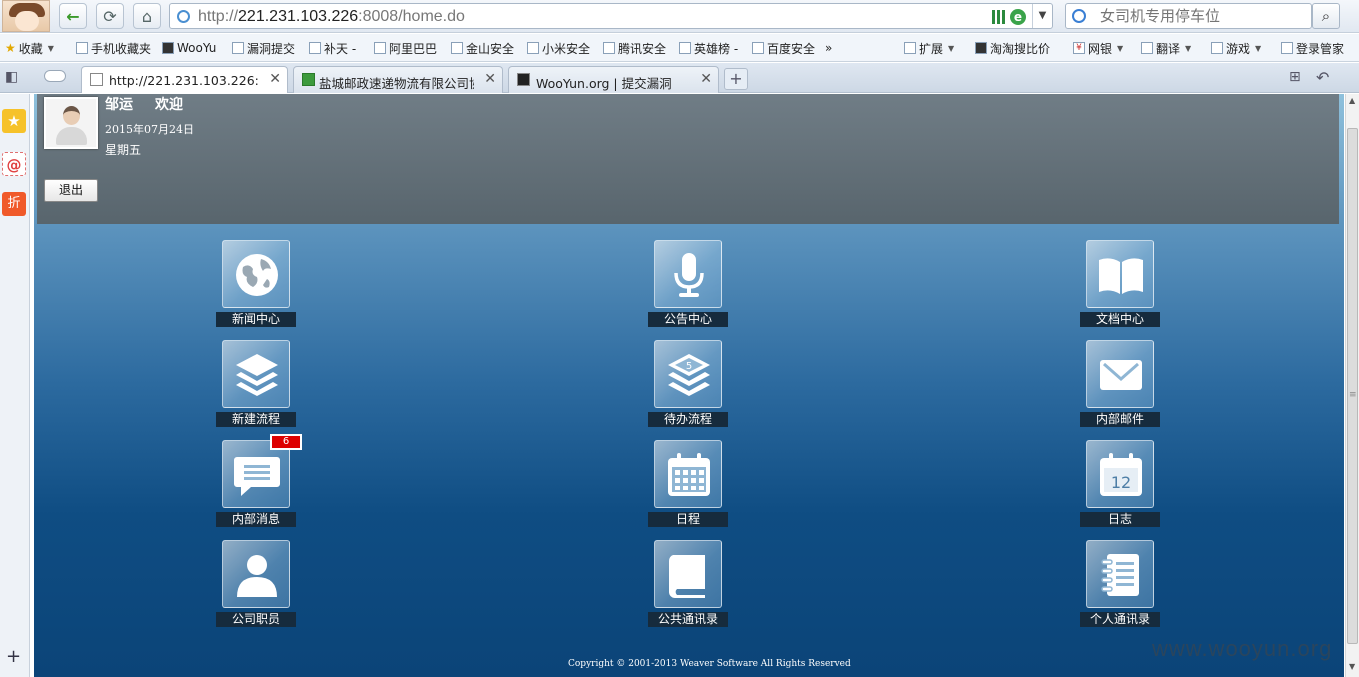 Image resolution: width=1359 pixels, height=677 pixels. Describe the element at coordinates (308, 79) in the screenshot. I see `gear-icon` at that location.